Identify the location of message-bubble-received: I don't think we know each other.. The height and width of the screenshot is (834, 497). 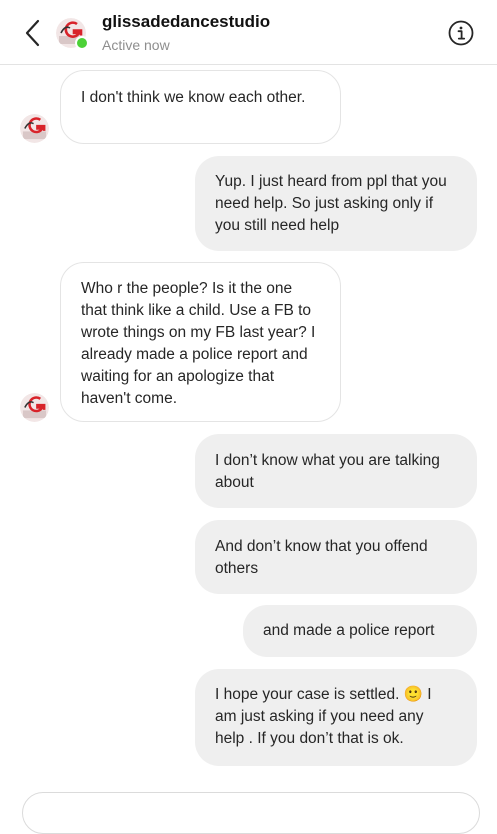
(200, 107).